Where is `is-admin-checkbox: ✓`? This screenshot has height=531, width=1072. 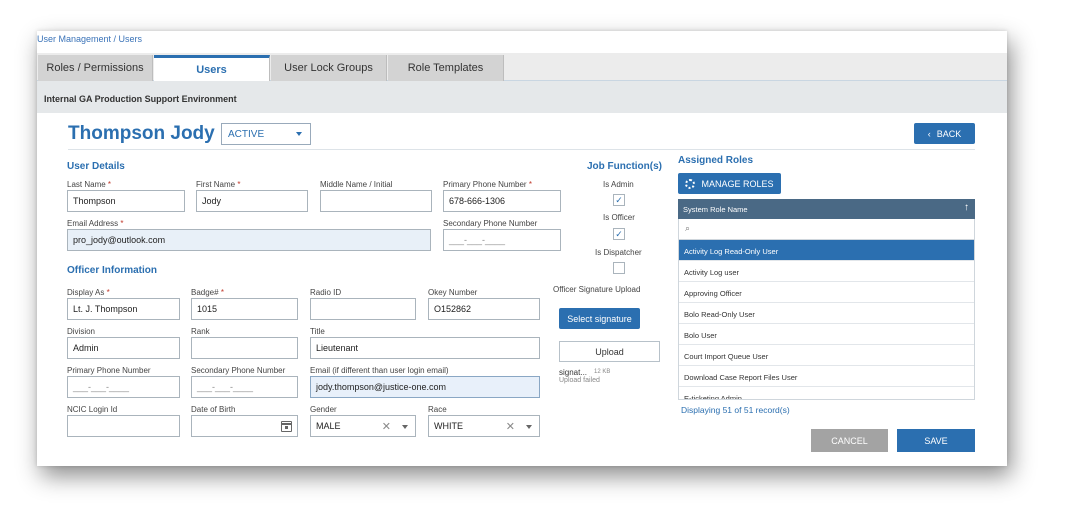 is-admin-checkbox: ✓ is located at coordinates (619, 200).